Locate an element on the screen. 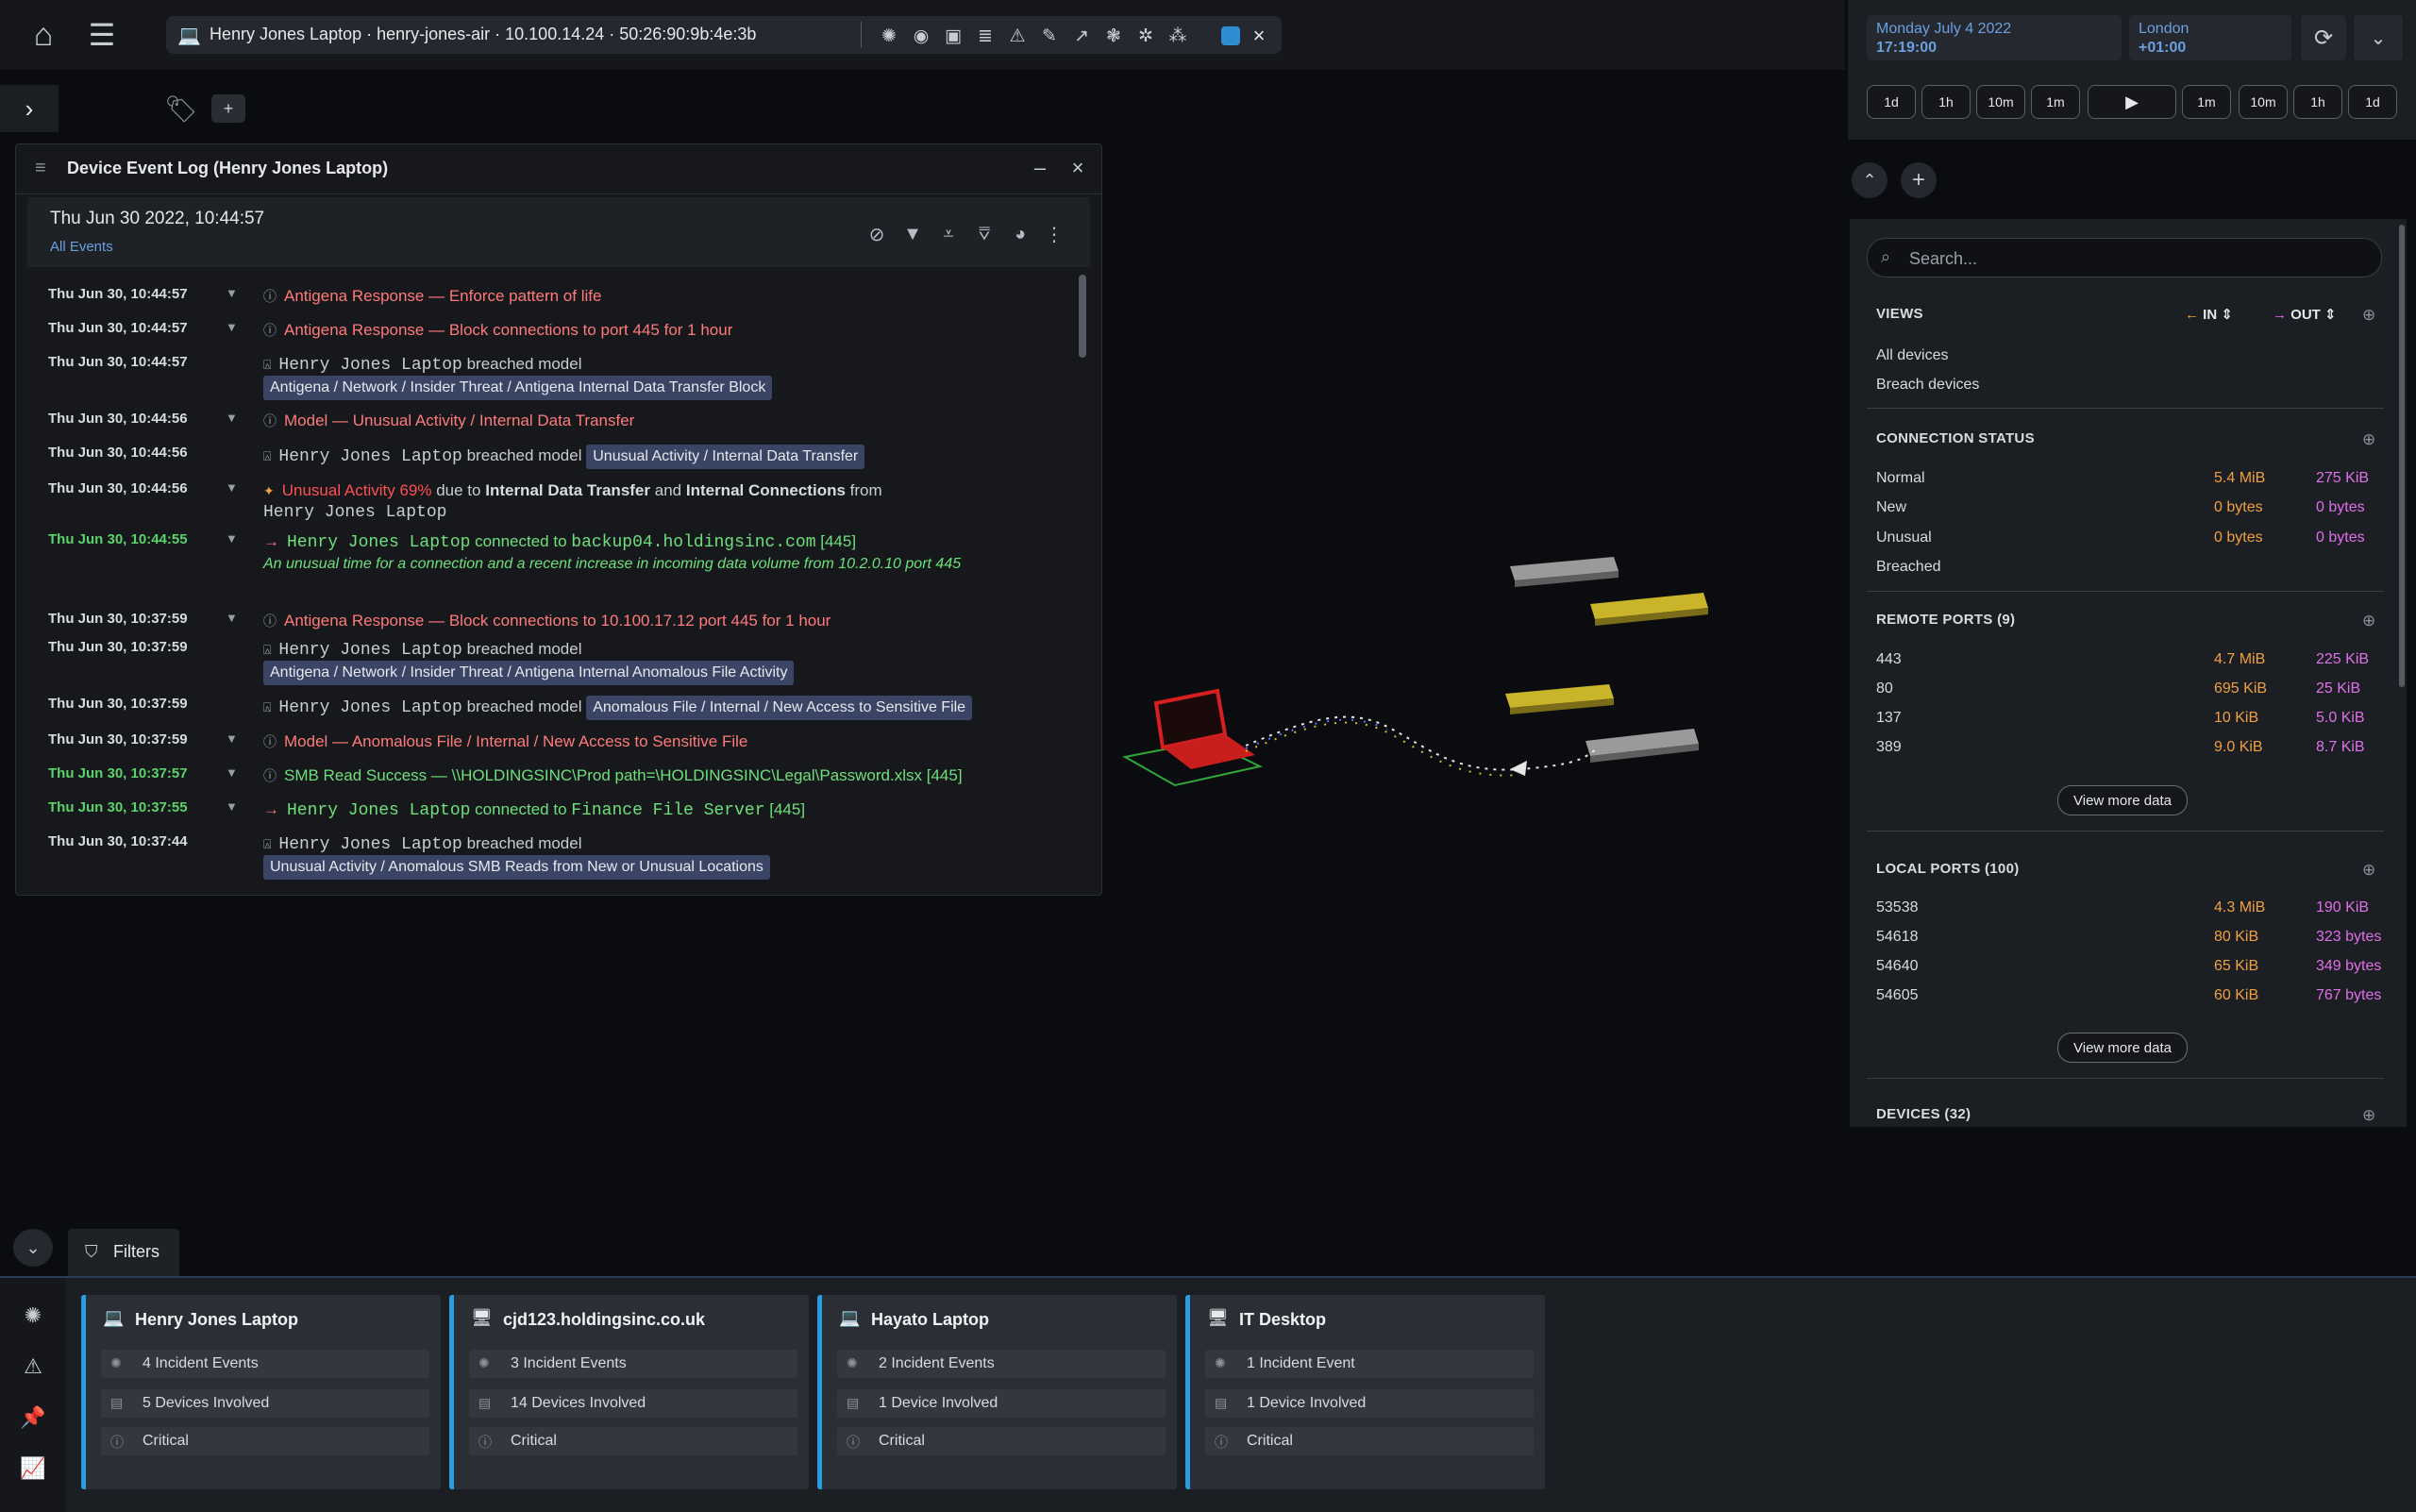  chevron-up-icon: ⌃ is located at coordinates (1870, 180).